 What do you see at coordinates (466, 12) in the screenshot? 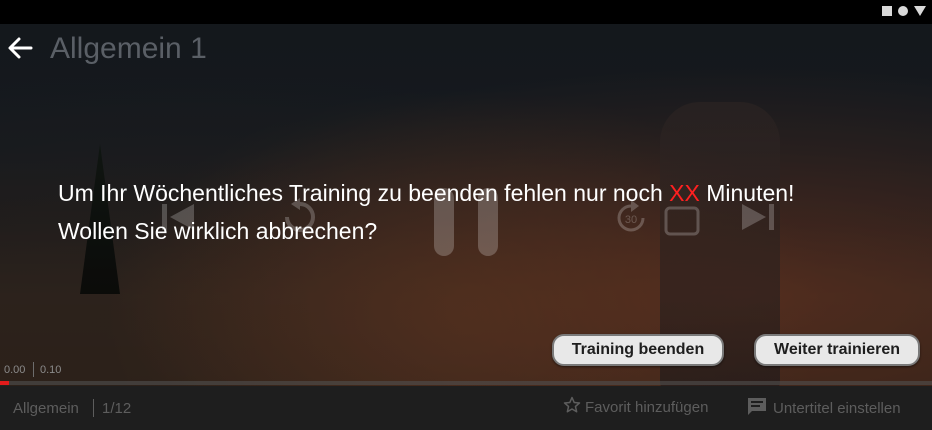
I see `status-bar` at bounding box center [466, 12].